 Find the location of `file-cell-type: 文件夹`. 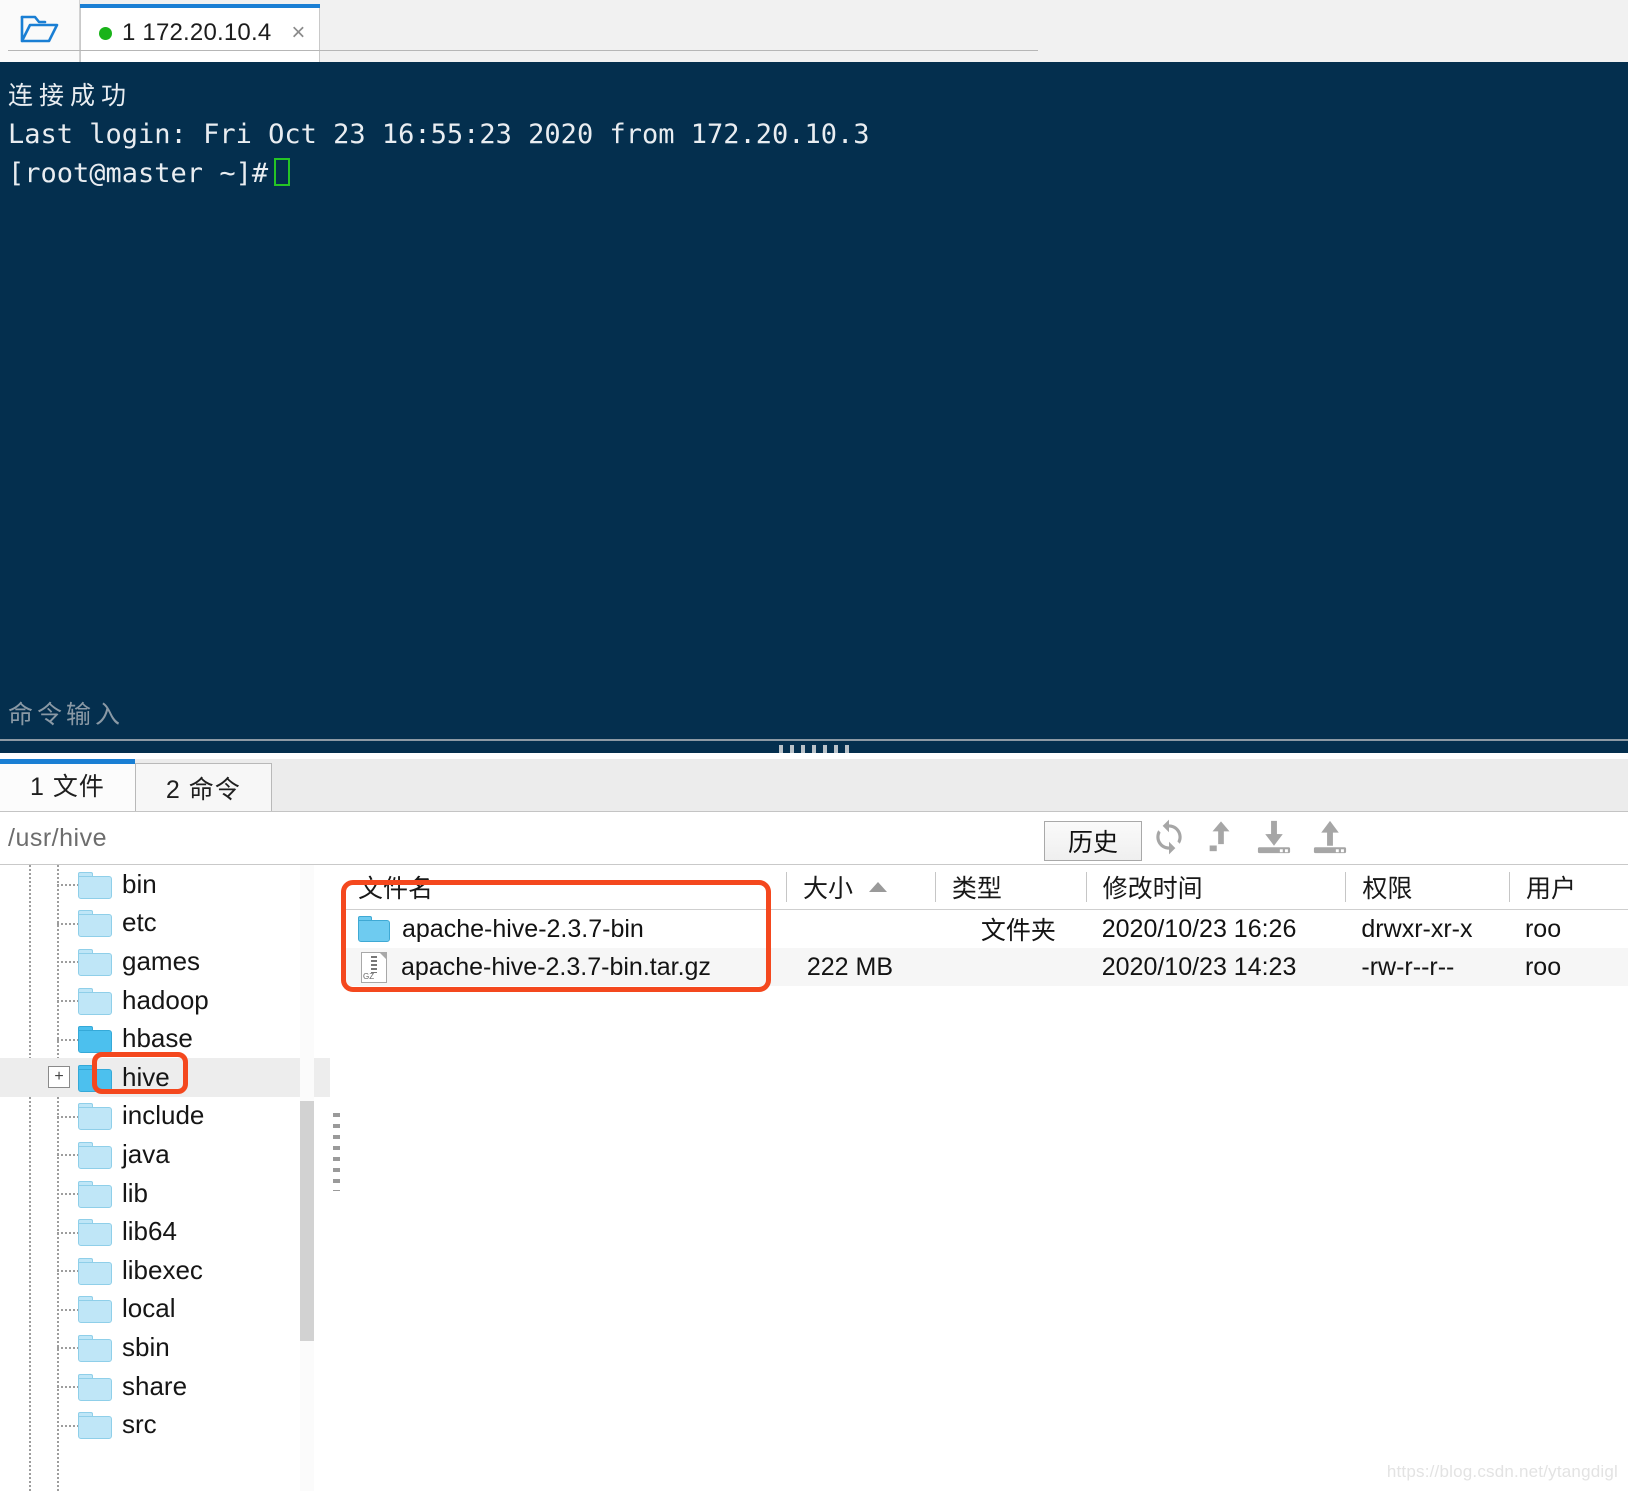

file-cell-type: 文件夹 is located at coordinates (1010, 929).